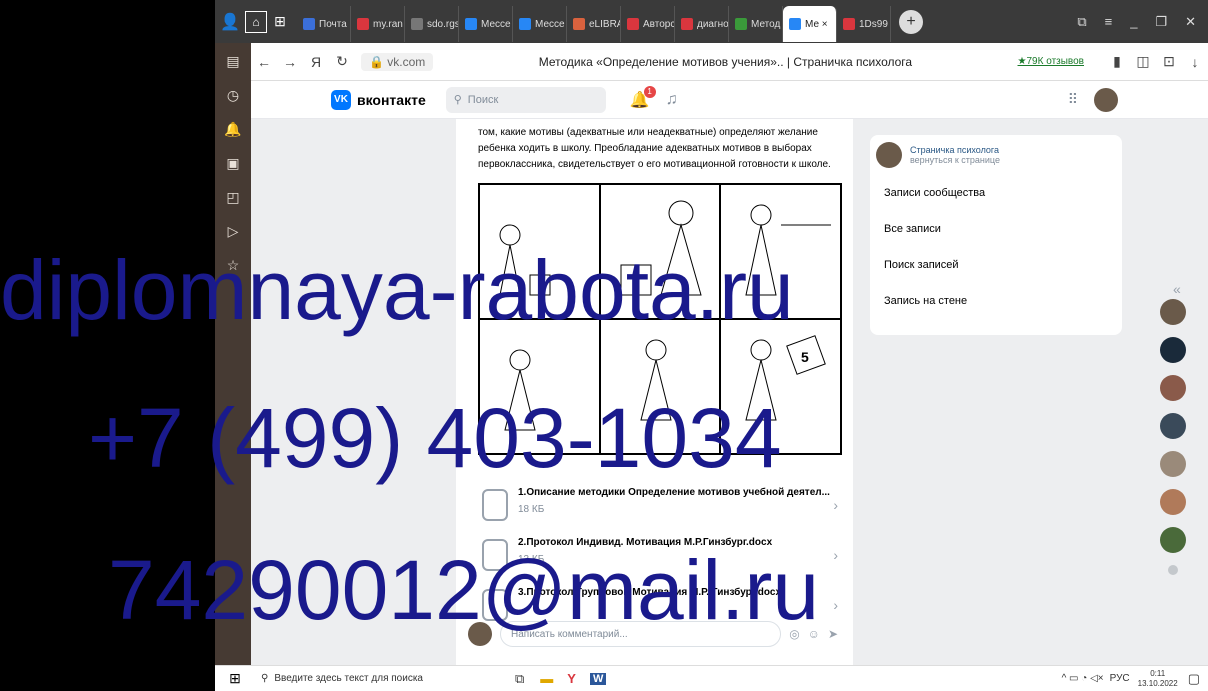 The width and height of the screenshot is (1208, 691). What do you see at coordinates (1051, 61) in the screenshot?
I see `reviews-link: ★79К отзывов` at bounding box center [1051, 61].